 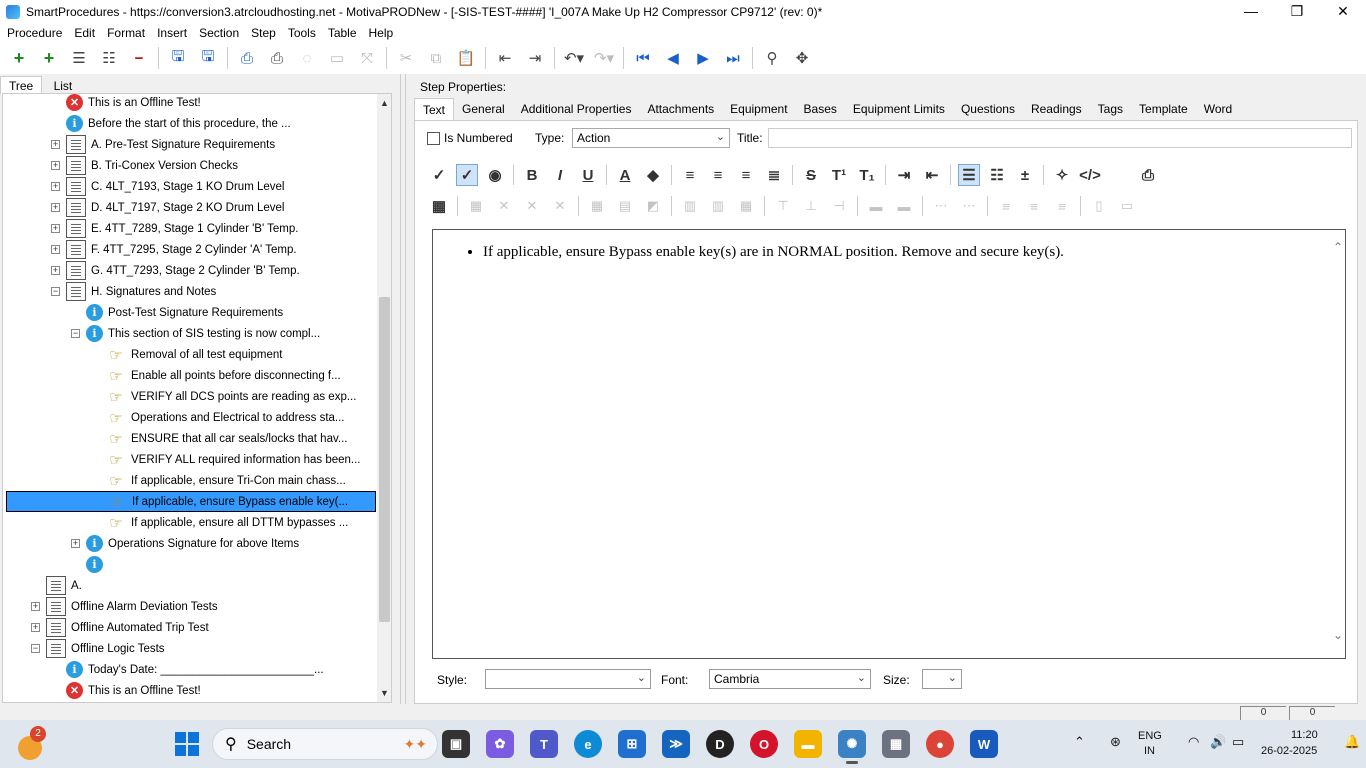 What do you see at coordinates (505, 58) in the screenshot?
I see `outdent-icon: ⇤` at bounding box center [505, 58].